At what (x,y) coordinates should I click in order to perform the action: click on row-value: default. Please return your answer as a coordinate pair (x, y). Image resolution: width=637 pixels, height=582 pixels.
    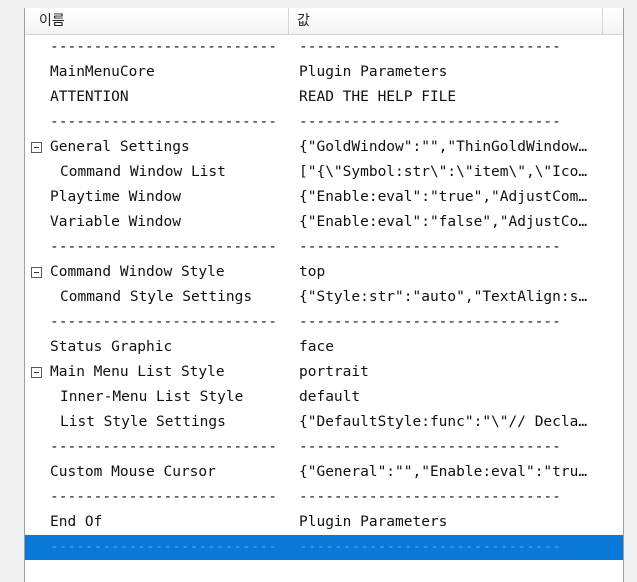
    Looking at the image, I should click on (330, 397).